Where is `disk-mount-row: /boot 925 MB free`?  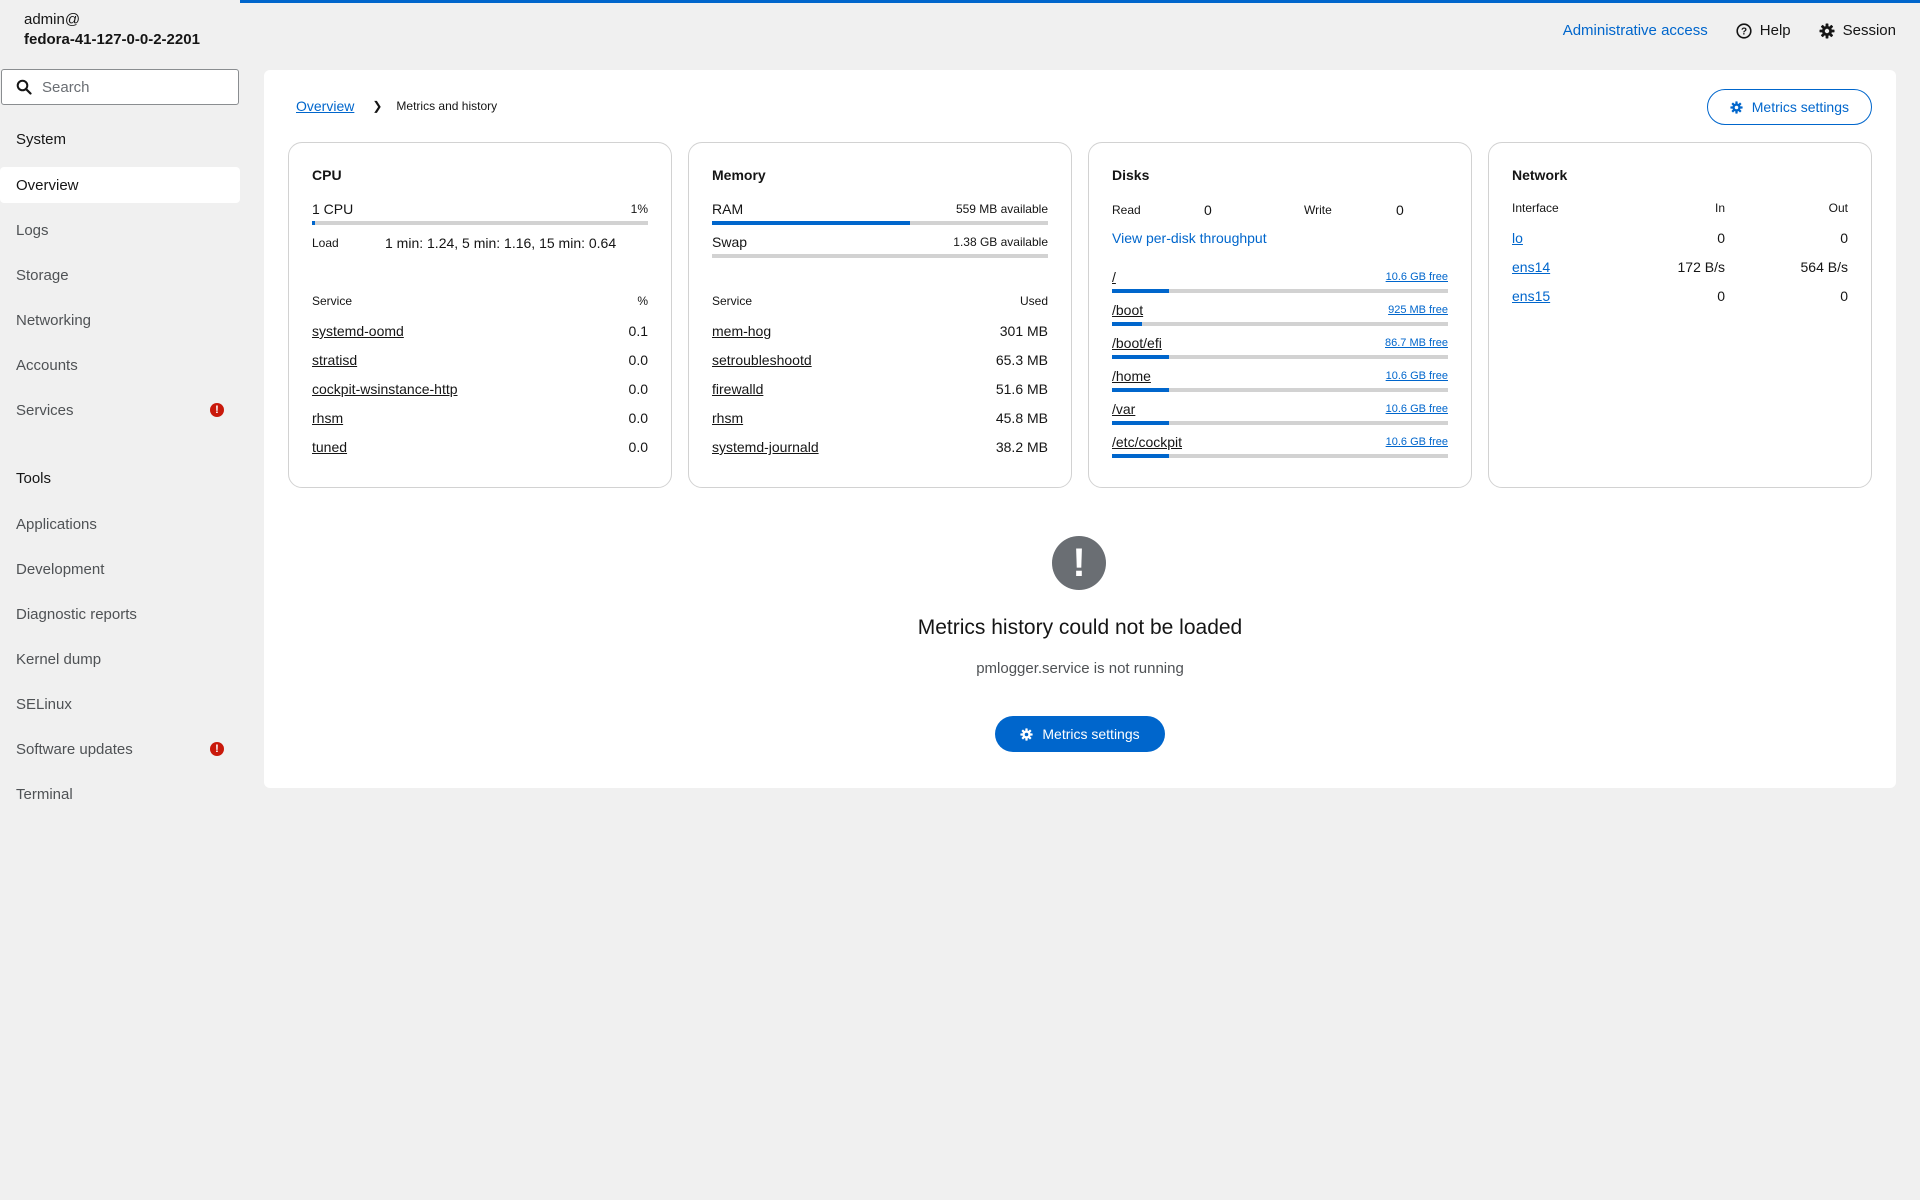 disk-mount-row: /boot 925 MB free is located at coordinates (1280, 310).